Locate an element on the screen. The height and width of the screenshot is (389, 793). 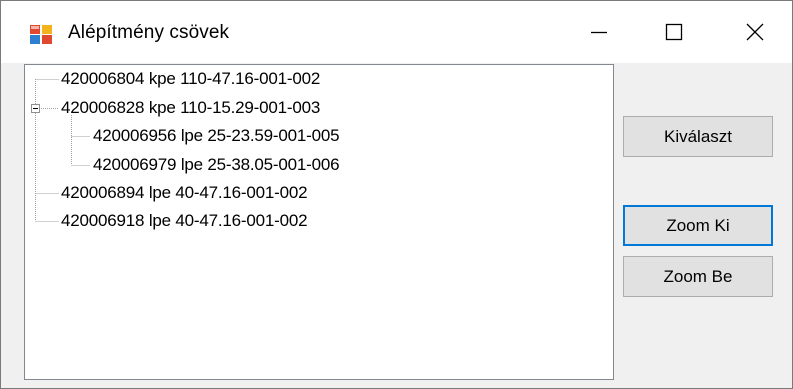
select-button: Kiválaszt is located at coordinates (698, 136).